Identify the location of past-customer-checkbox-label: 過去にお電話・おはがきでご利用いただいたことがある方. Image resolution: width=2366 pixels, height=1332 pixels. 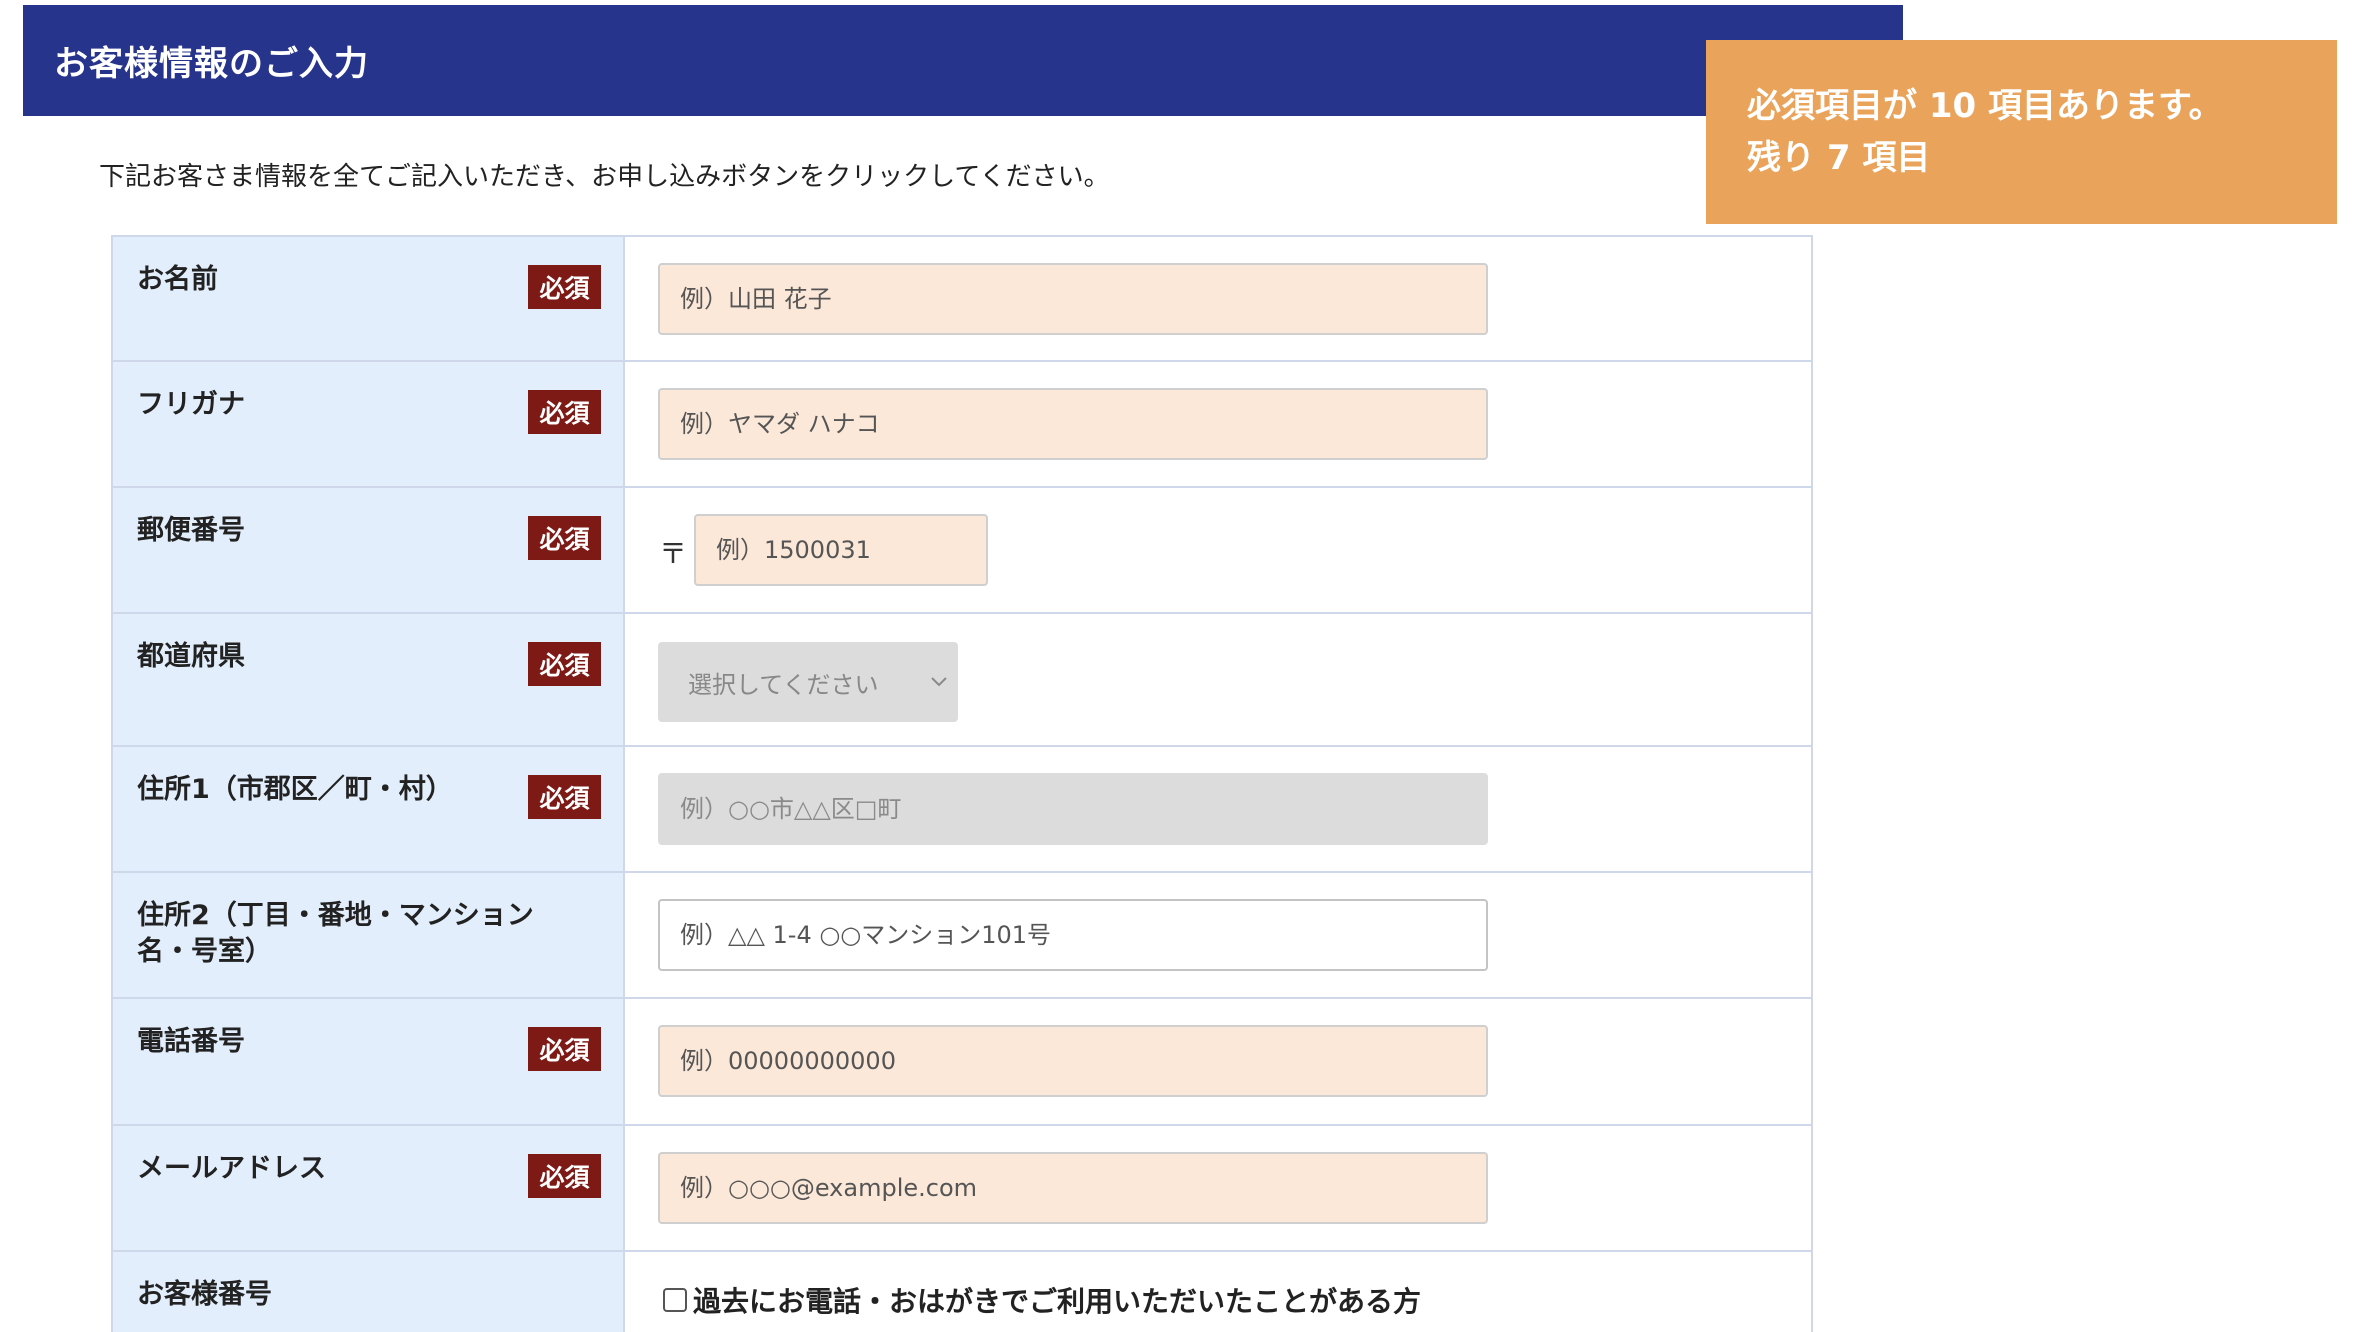
(1057, 1301).